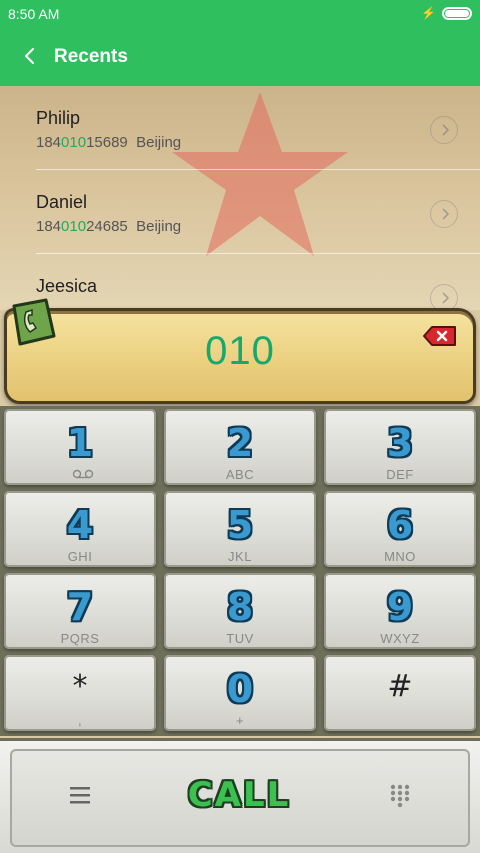  Describe the element at coordinates (400, 525) in the screenshot. I see `key-digit: 6` at that location.